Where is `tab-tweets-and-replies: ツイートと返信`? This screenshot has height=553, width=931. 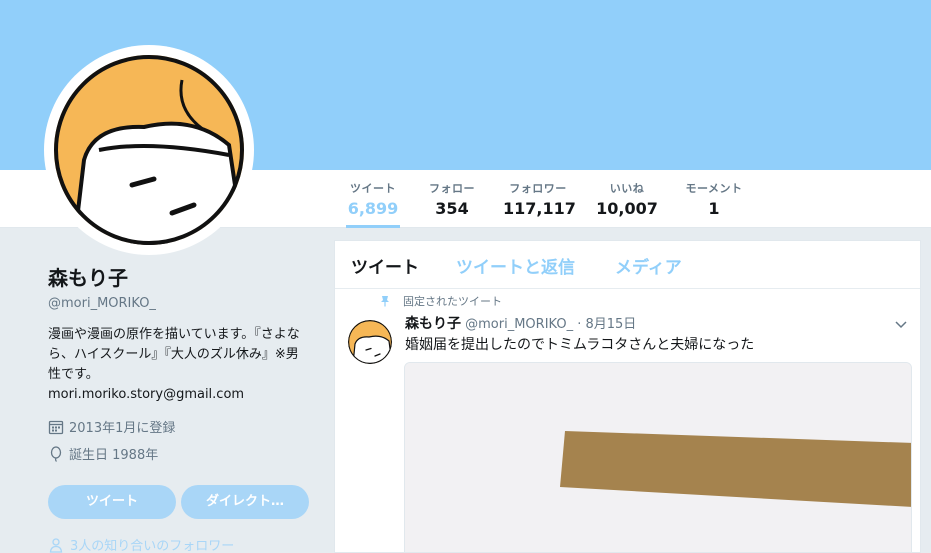 tab-tweets-and-replies: ツイートと返信 is located at coordinates (515, 265).